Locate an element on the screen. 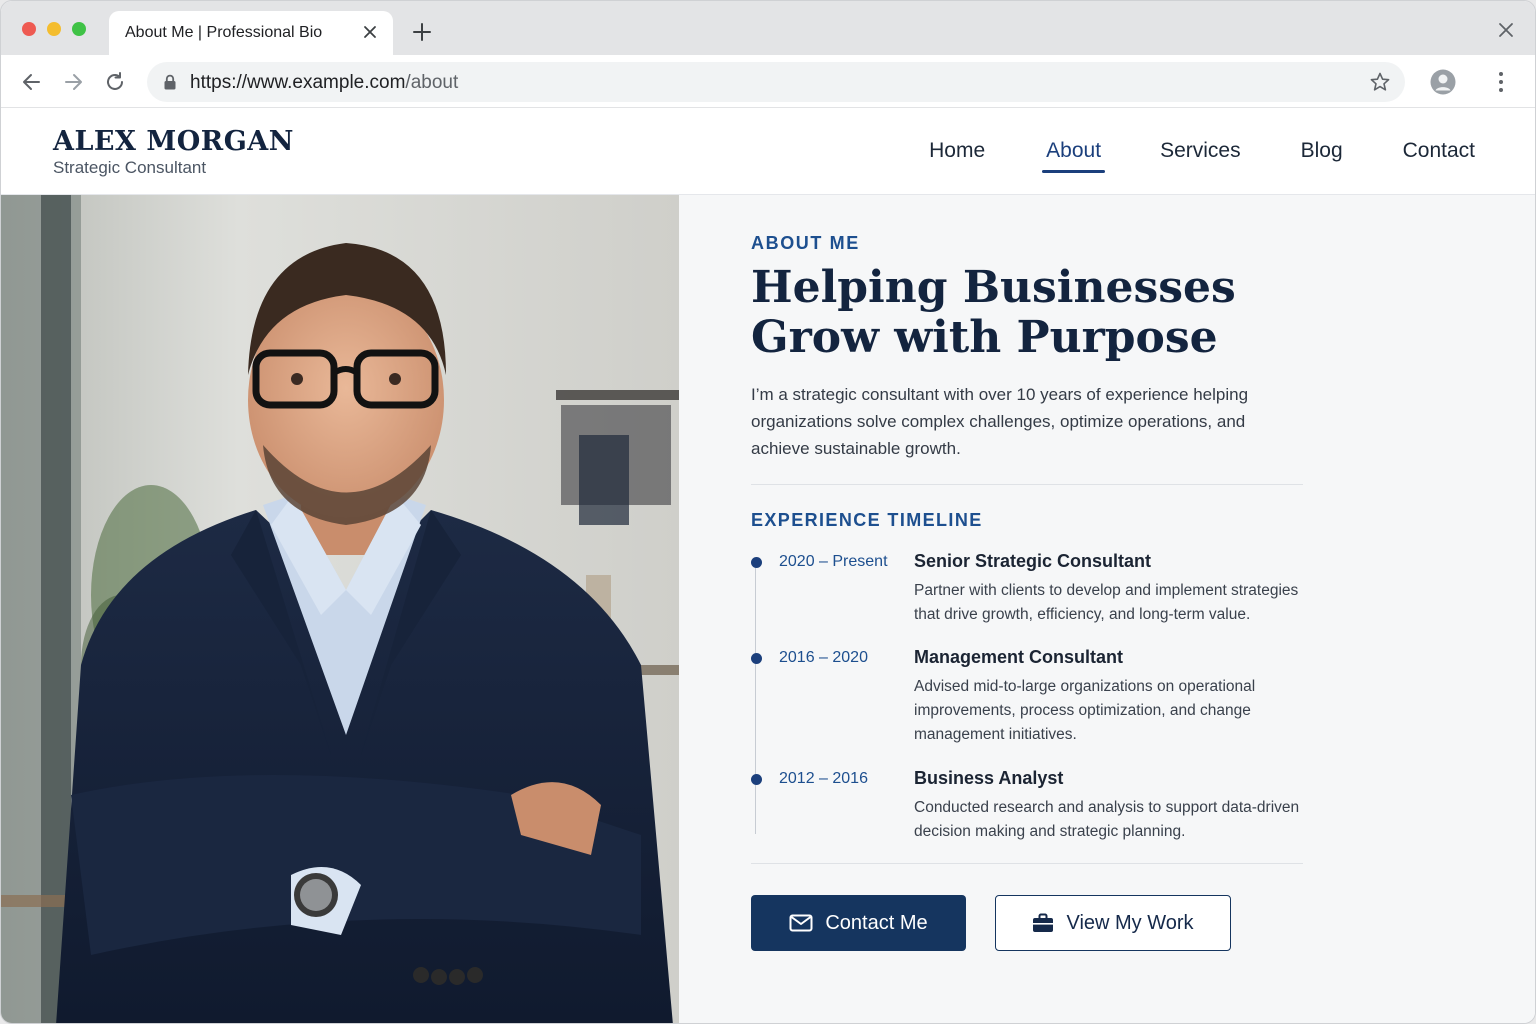 This screenshot has width=1536, height=1024. timeline-role: Business Analyst is located at coordinates (989, 778).